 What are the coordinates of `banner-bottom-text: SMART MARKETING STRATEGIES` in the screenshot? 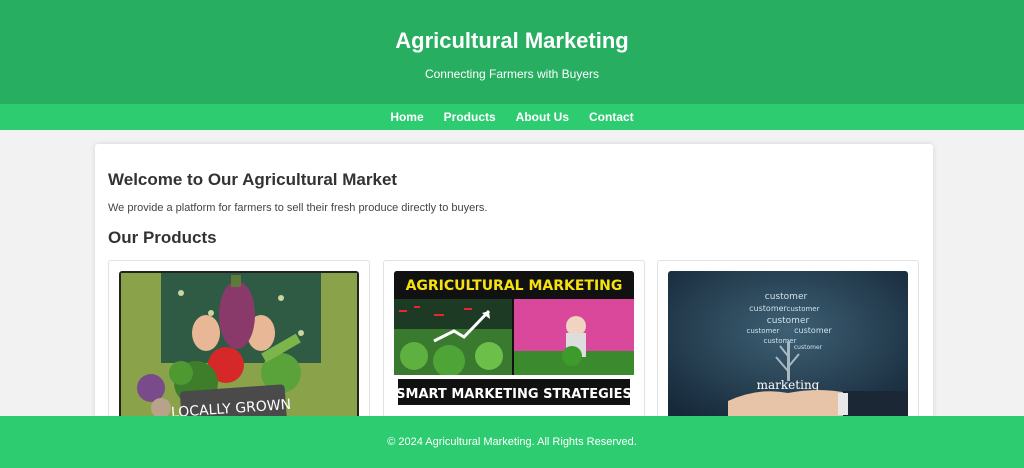 It's located at (514, 394).